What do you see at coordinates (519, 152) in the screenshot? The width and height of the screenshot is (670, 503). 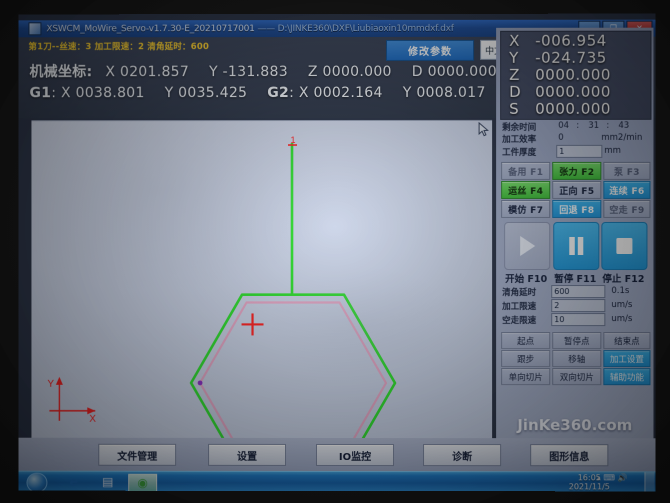 I see `thickness-label: 工件厚度` at bounding box center [519, 152].